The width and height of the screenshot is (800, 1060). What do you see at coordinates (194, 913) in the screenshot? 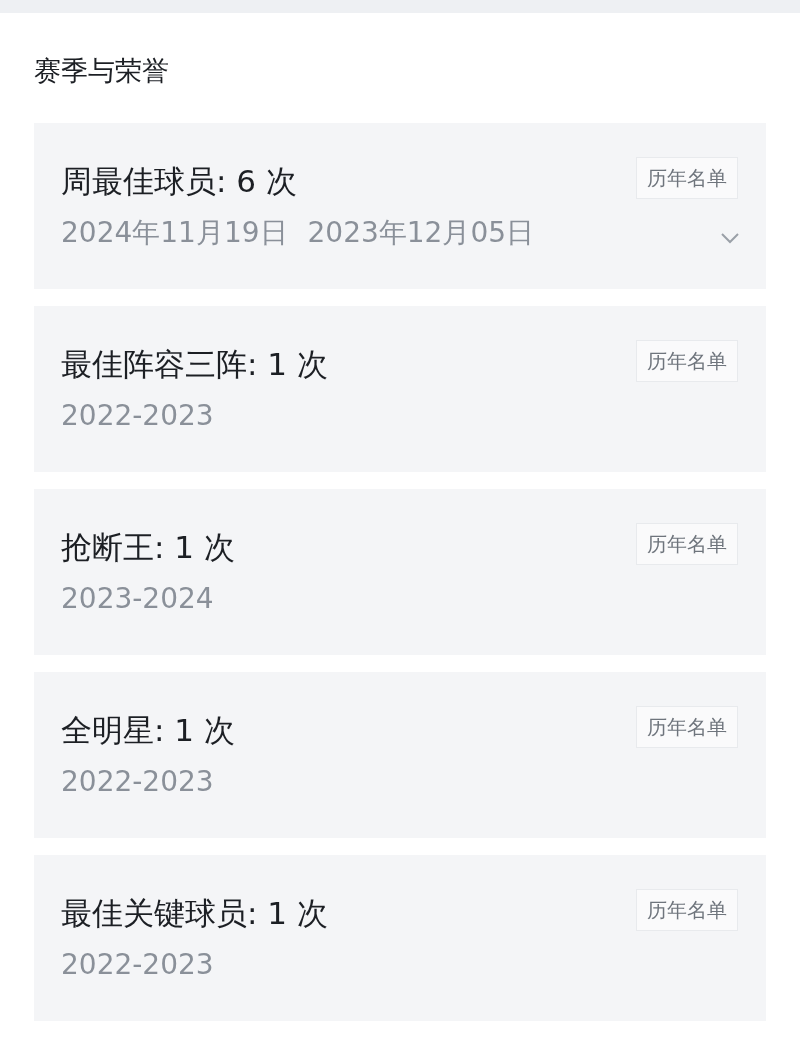
I see `honor-title: 最佳关键球员: 1 次` at bounding box center [194, 913].